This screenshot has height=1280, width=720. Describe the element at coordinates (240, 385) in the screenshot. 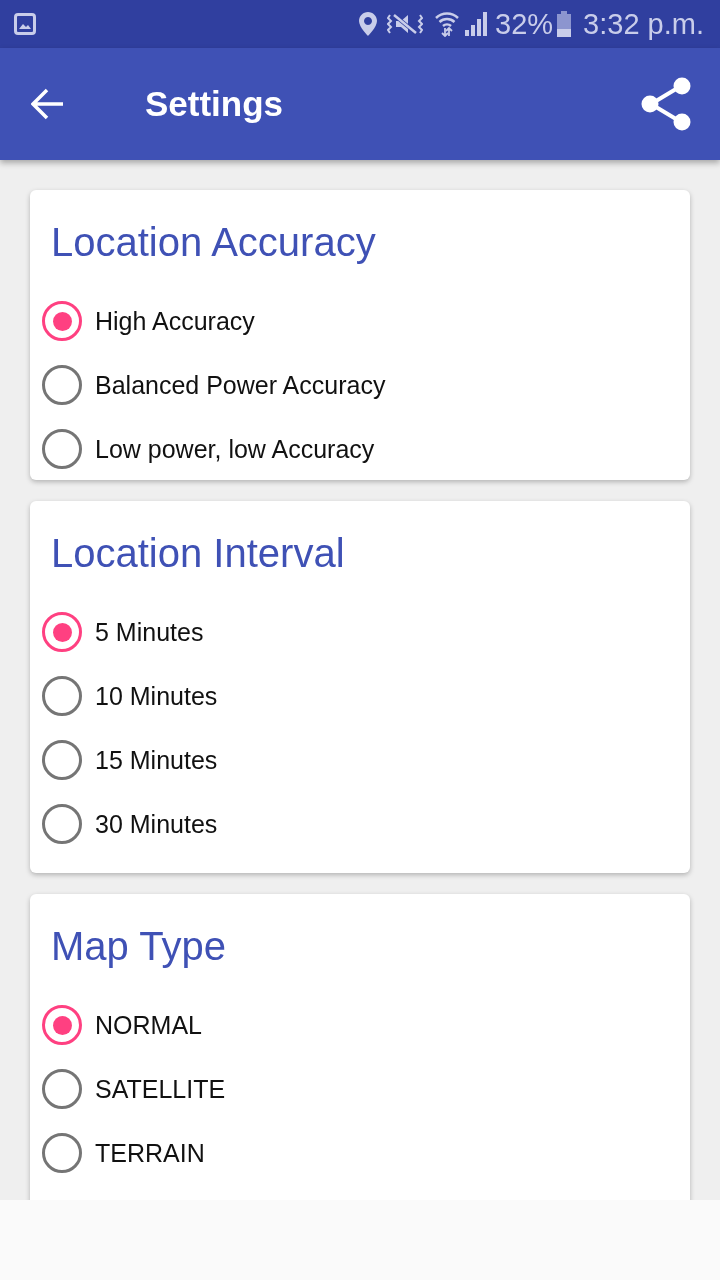

I see `radio-label: Balanced Power Accuracy` at that location.